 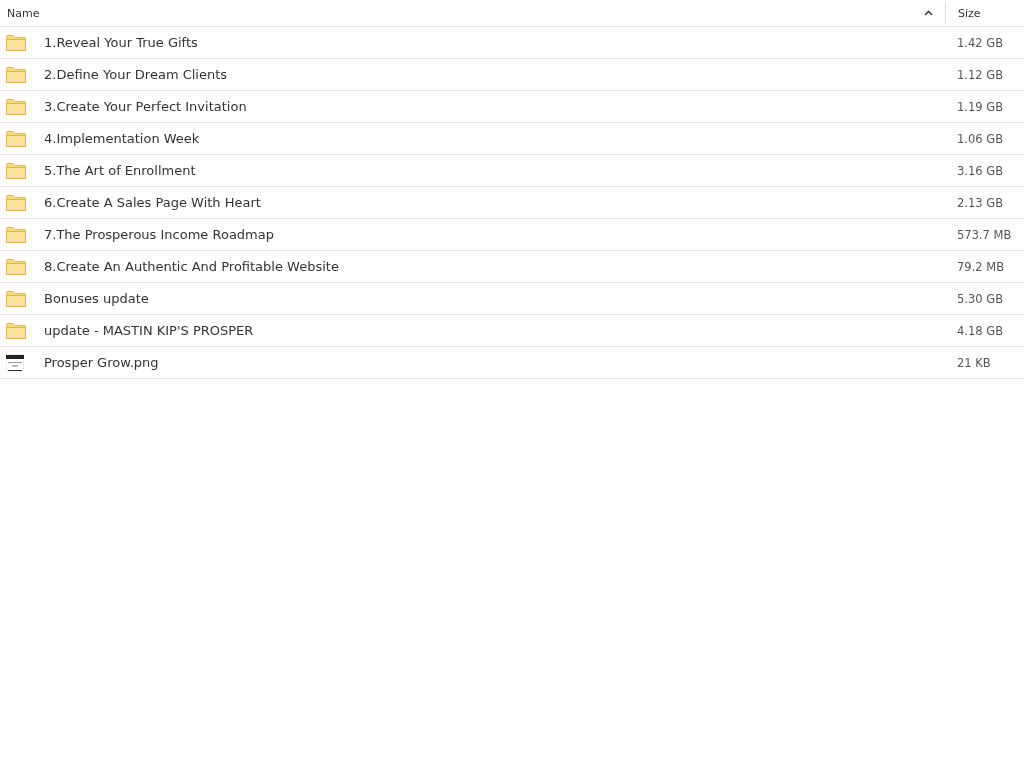 I want to click on file-name: 2.Define Your Dream Clients, so click(x=500, y=74).